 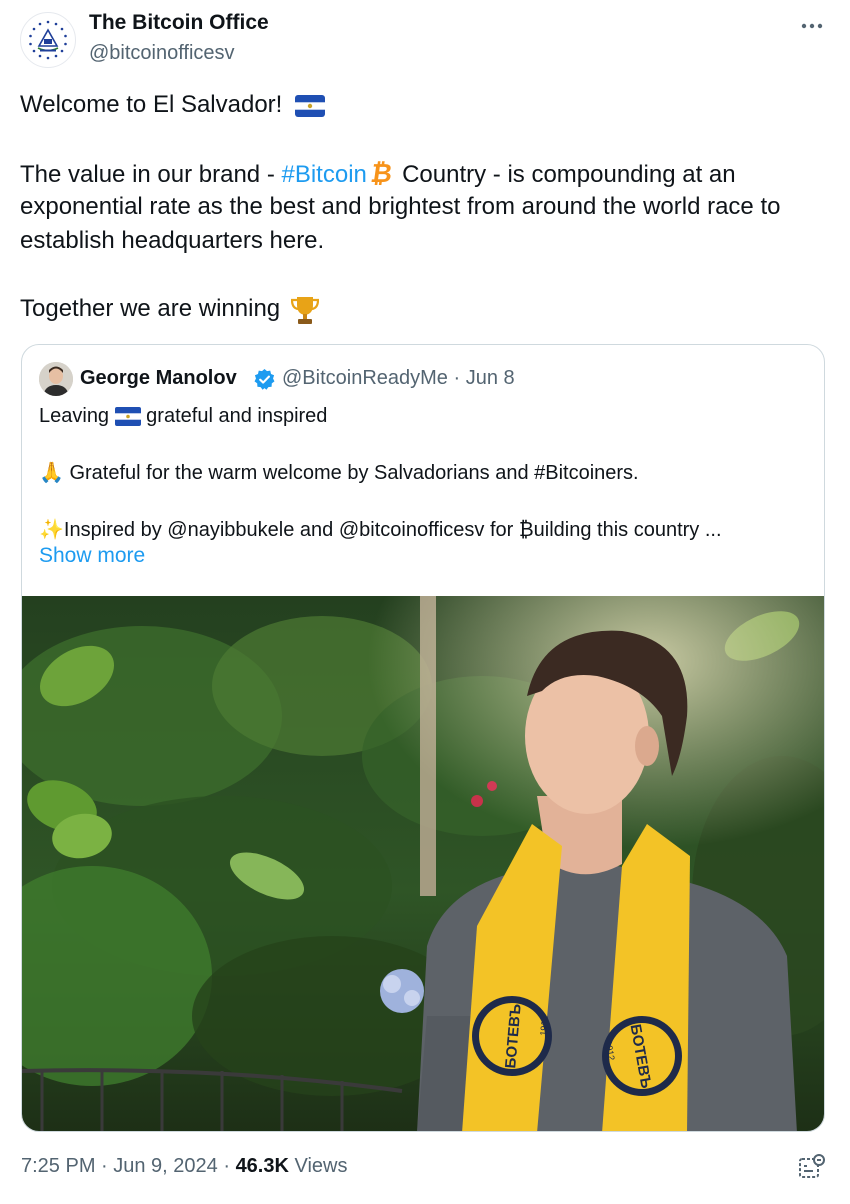 What do you see at coordinates (158, 378) in the screenshot?
I see `quoted-author-name: George Manolov` at bounding box center [158, 378].